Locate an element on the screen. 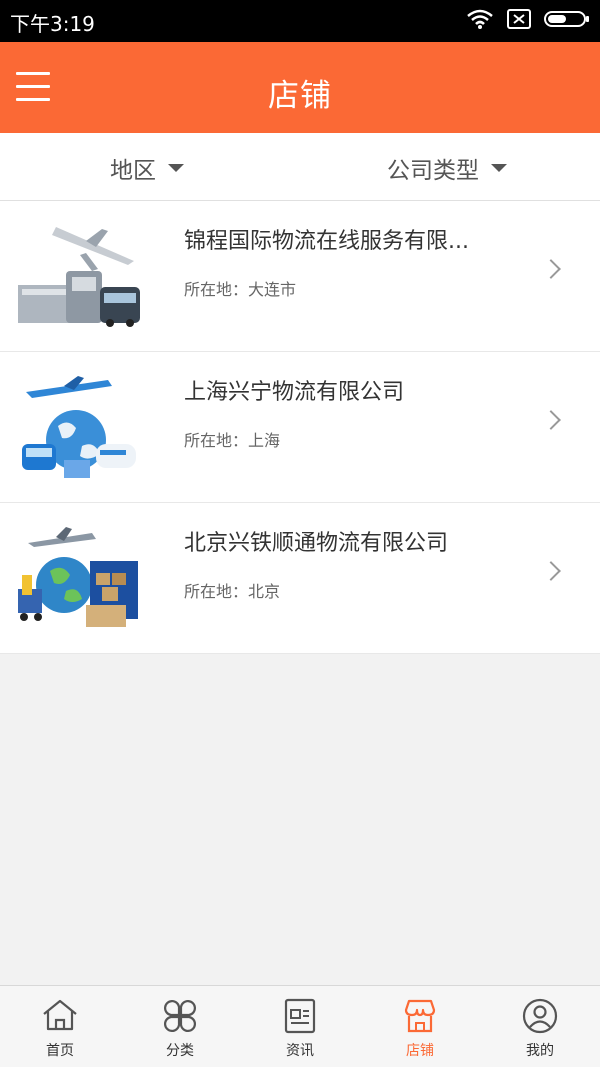 The width and height of the screenshot is (600, 1067). tab-me: 我的 is located at coordinates (540, 1026).